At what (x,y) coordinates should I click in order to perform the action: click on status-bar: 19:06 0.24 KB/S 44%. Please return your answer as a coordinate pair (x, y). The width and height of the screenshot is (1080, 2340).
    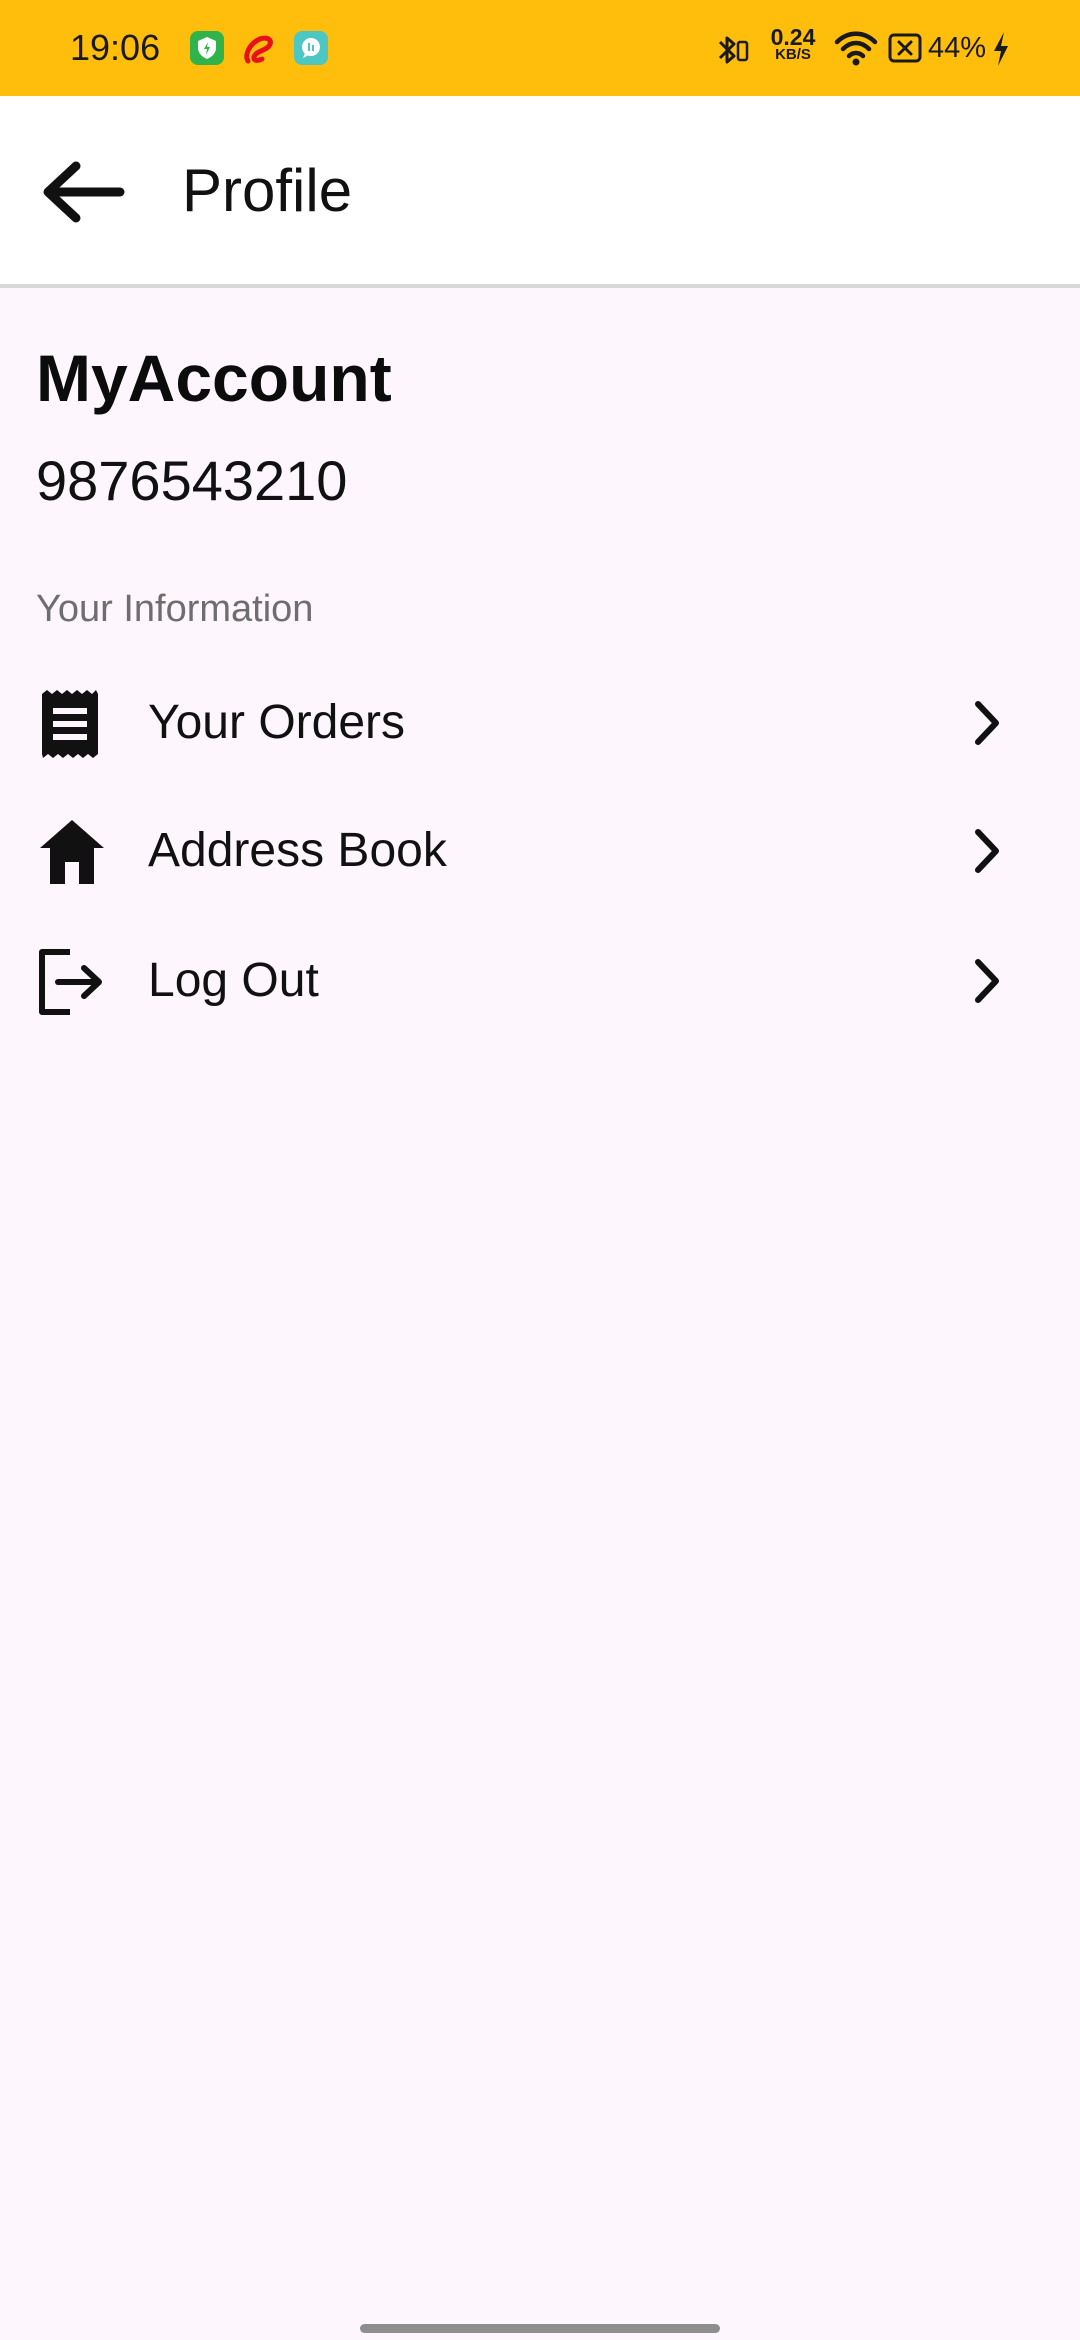
    Looking at the image, I should click on (540, 48).